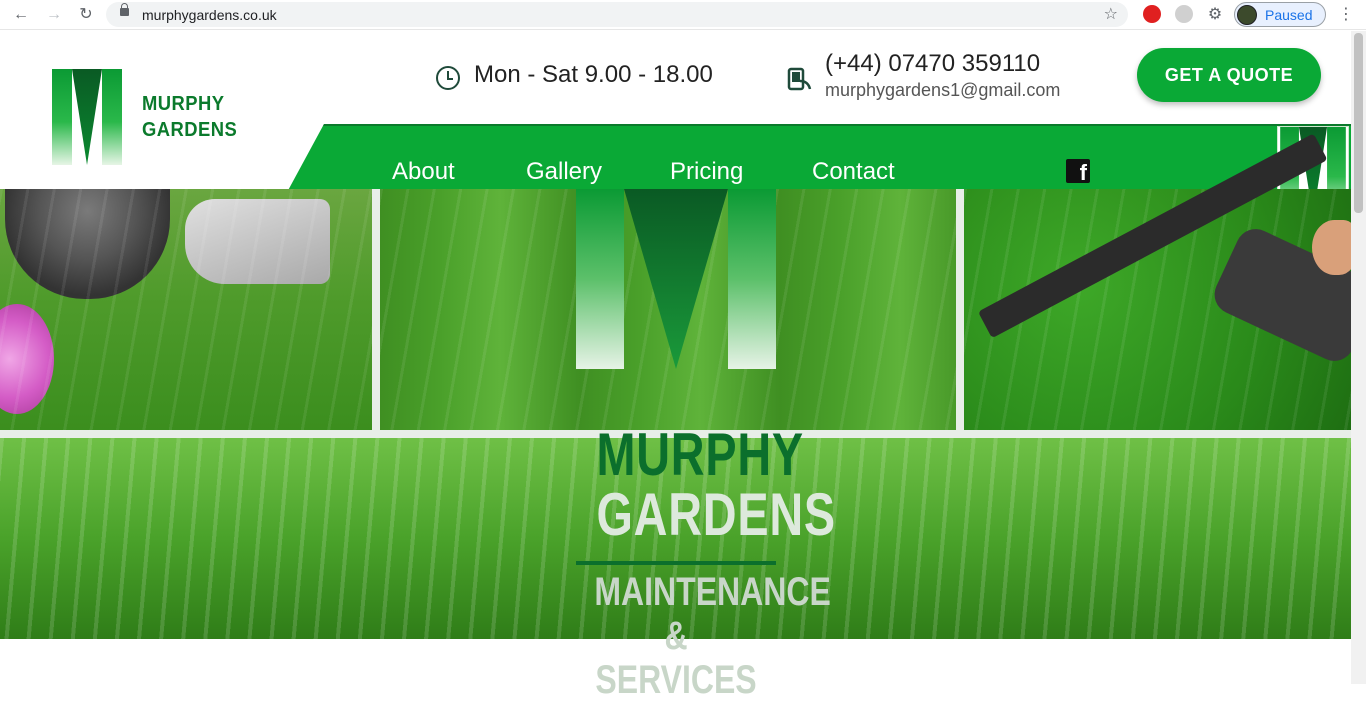 The height and width of the screenshot is (702, 1366). Describe the element at coordinates (712, 592) in the screenshot. I see `hero-tagline-line-1: MAINTENANCE` at that location.